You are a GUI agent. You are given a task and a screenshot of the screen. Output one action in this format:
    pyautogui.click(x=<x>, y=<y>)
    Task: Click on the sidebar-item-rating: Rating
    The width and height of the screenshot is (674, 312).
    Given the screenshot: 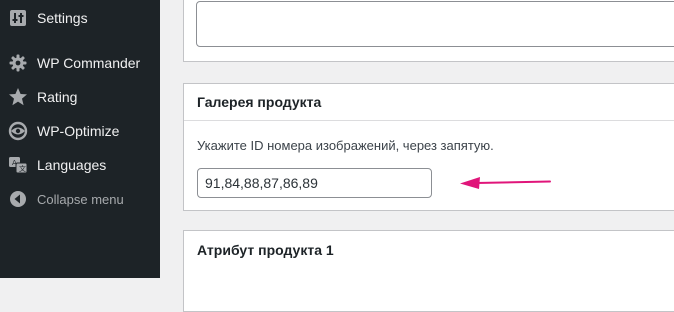 What is the action you would take?
    pyautogui.click(x=80, y=97)
    